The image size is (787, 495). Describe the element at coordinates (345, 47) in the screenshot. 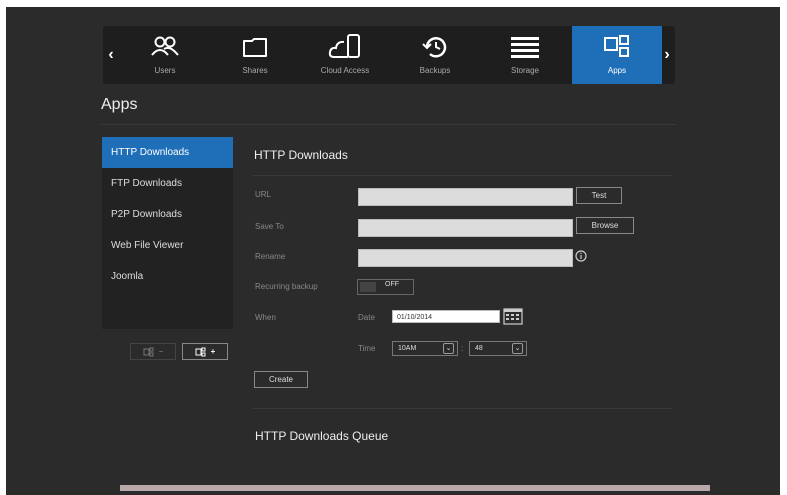

I see `cloud-device-icon` at that location.